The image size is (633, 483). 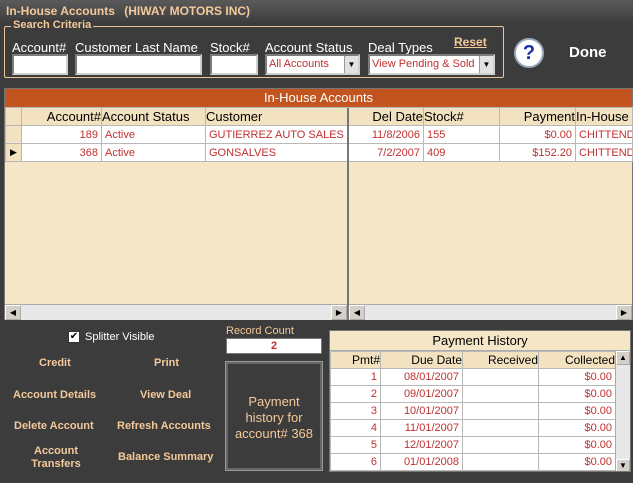 I want to click on delete-account-button: Delete Account, so click(x=54, y=426).